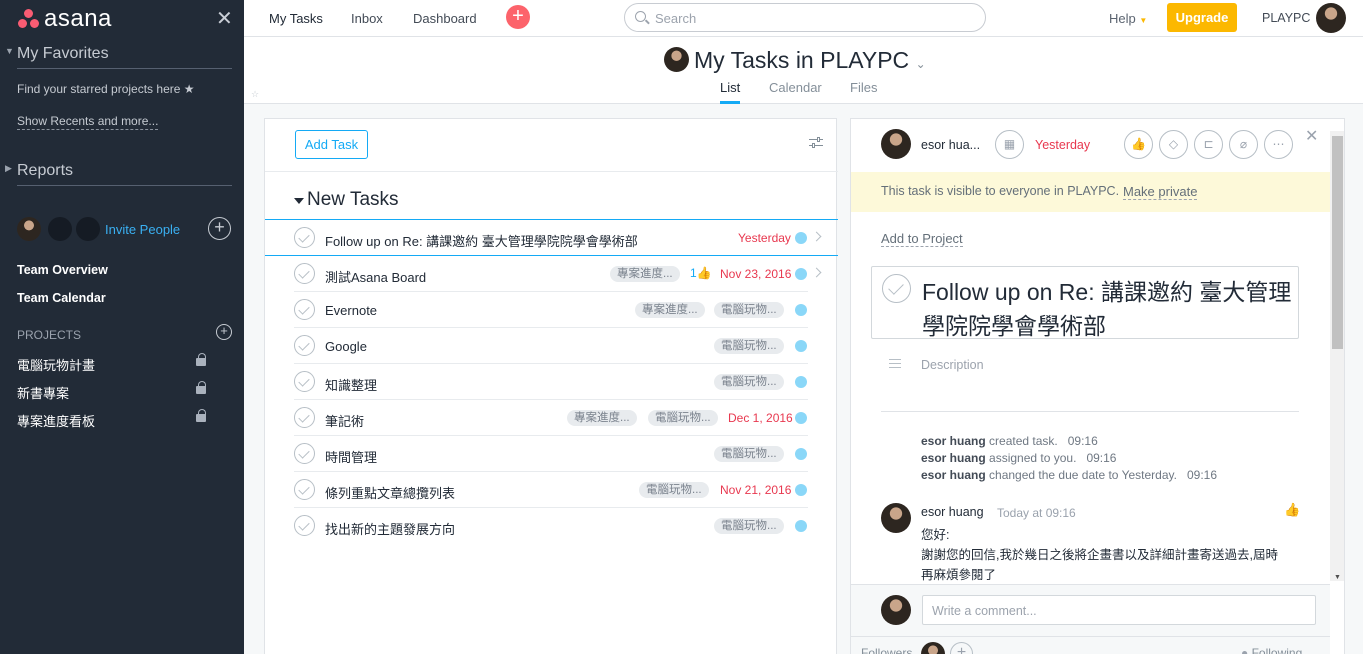  What do you see at coordinates (1208, 144) in the screenshot?
I see `subtask-icon: ⊏` at bounding box center [1208, 144].